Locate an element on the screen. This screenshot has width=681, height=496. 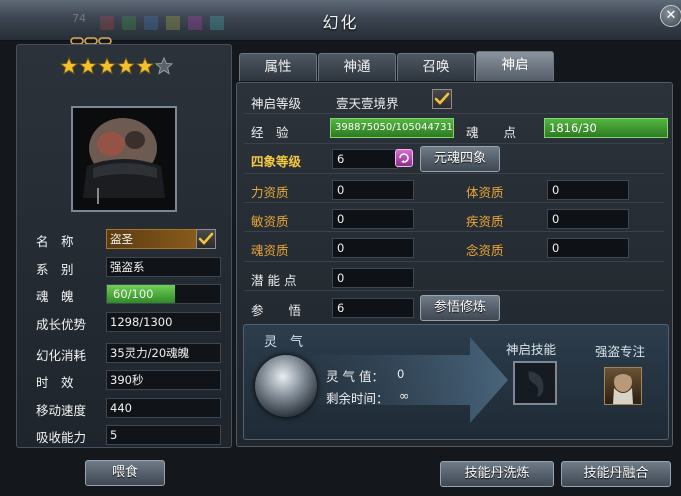
bandit-face-icon is located at coordinates (623, 387).